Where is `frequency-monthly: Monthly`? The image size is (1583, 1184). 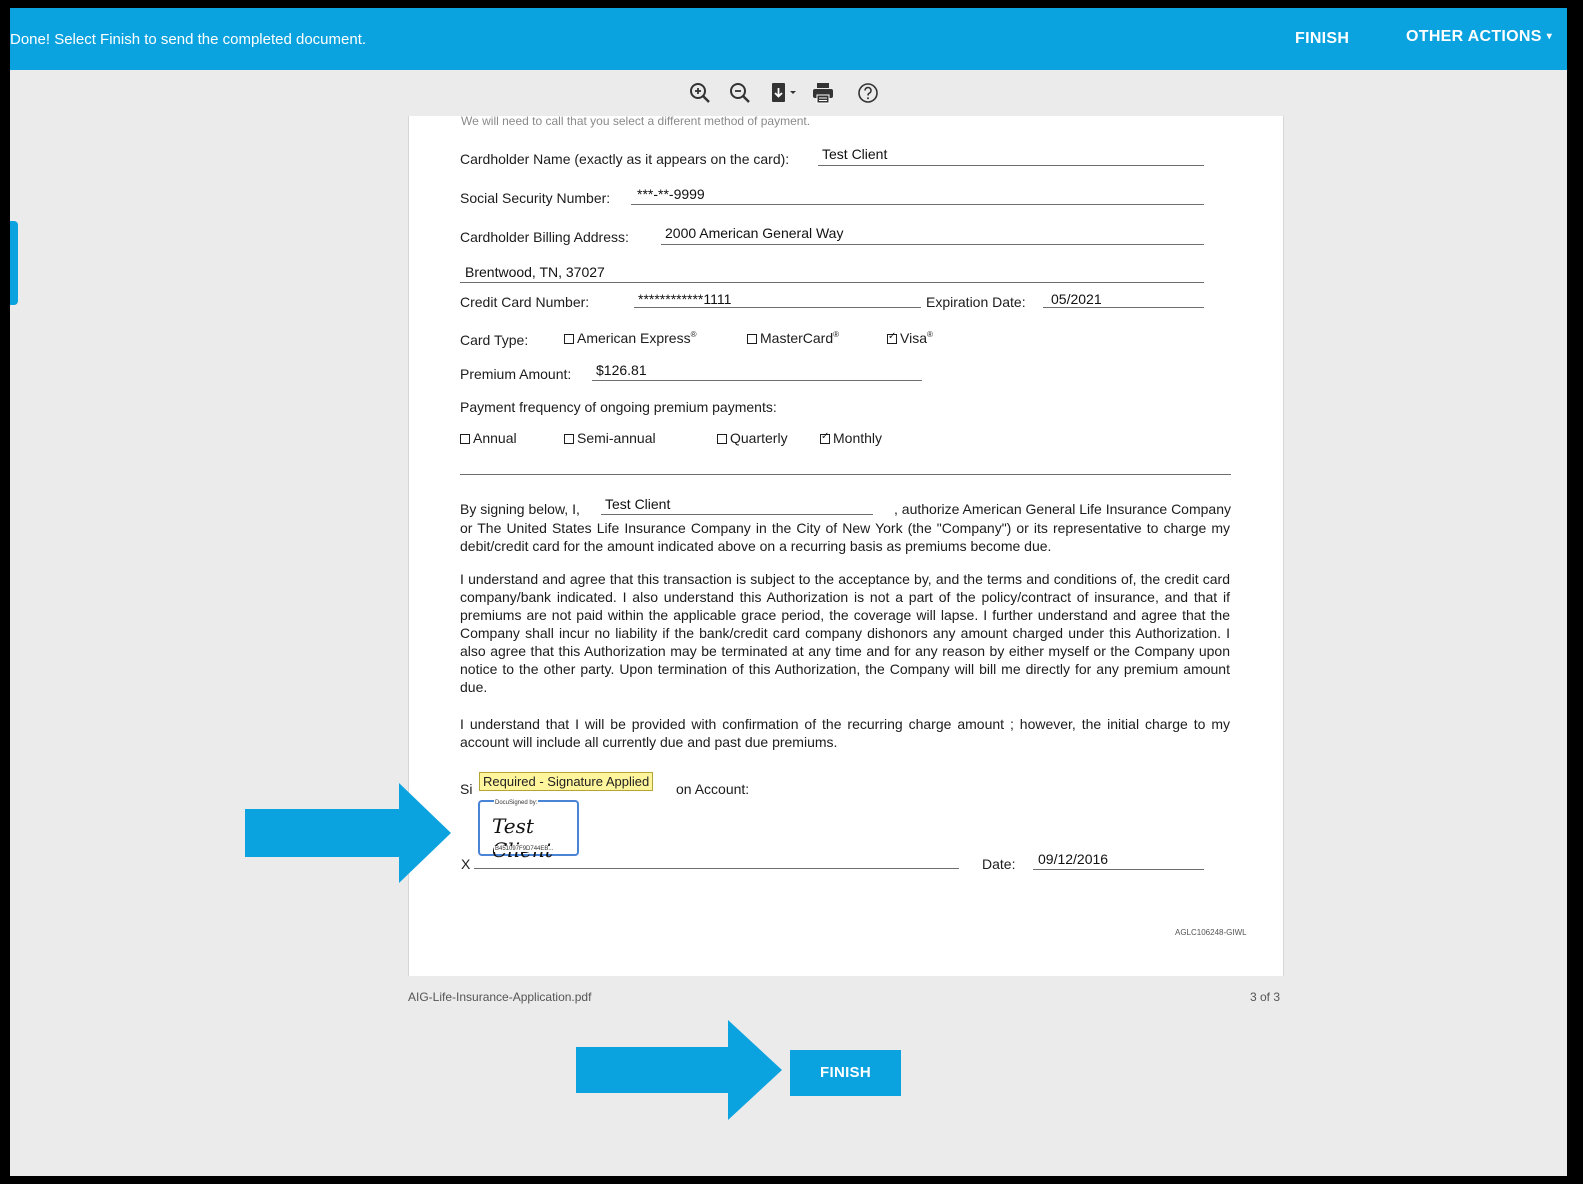 frequency-monthly: Monthly is located at coordinates (851, 438).